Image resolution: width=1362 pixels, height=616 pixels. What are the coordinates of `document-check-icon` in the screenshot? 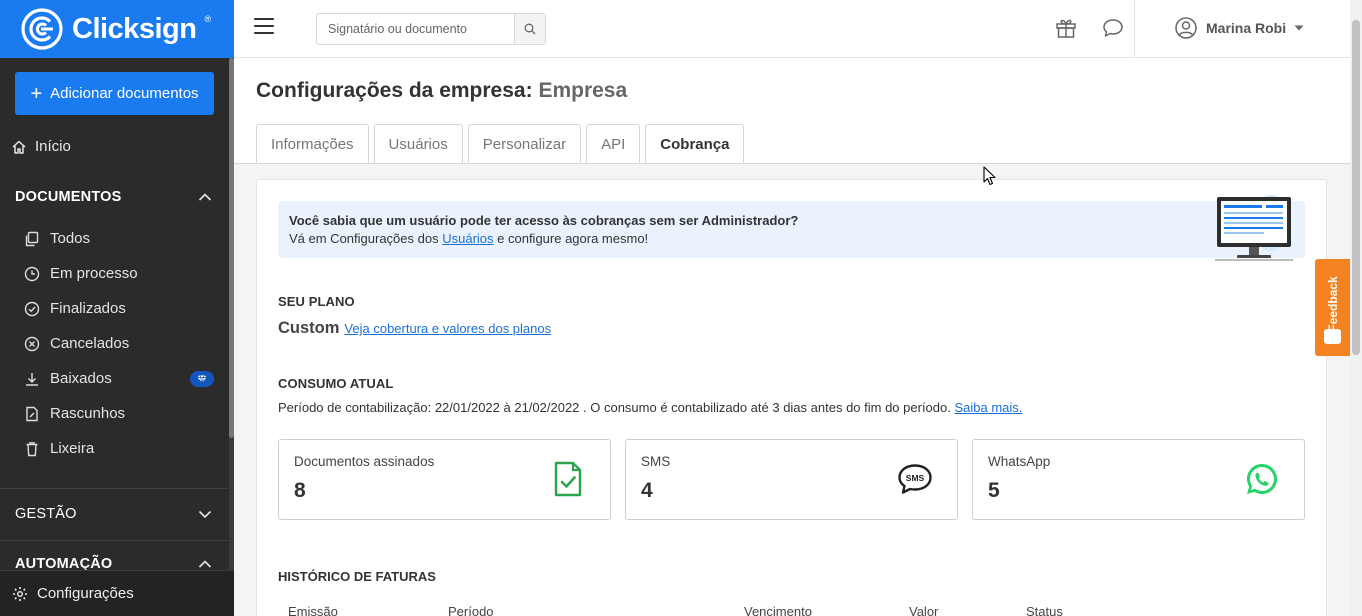 It's located at (568, 479).